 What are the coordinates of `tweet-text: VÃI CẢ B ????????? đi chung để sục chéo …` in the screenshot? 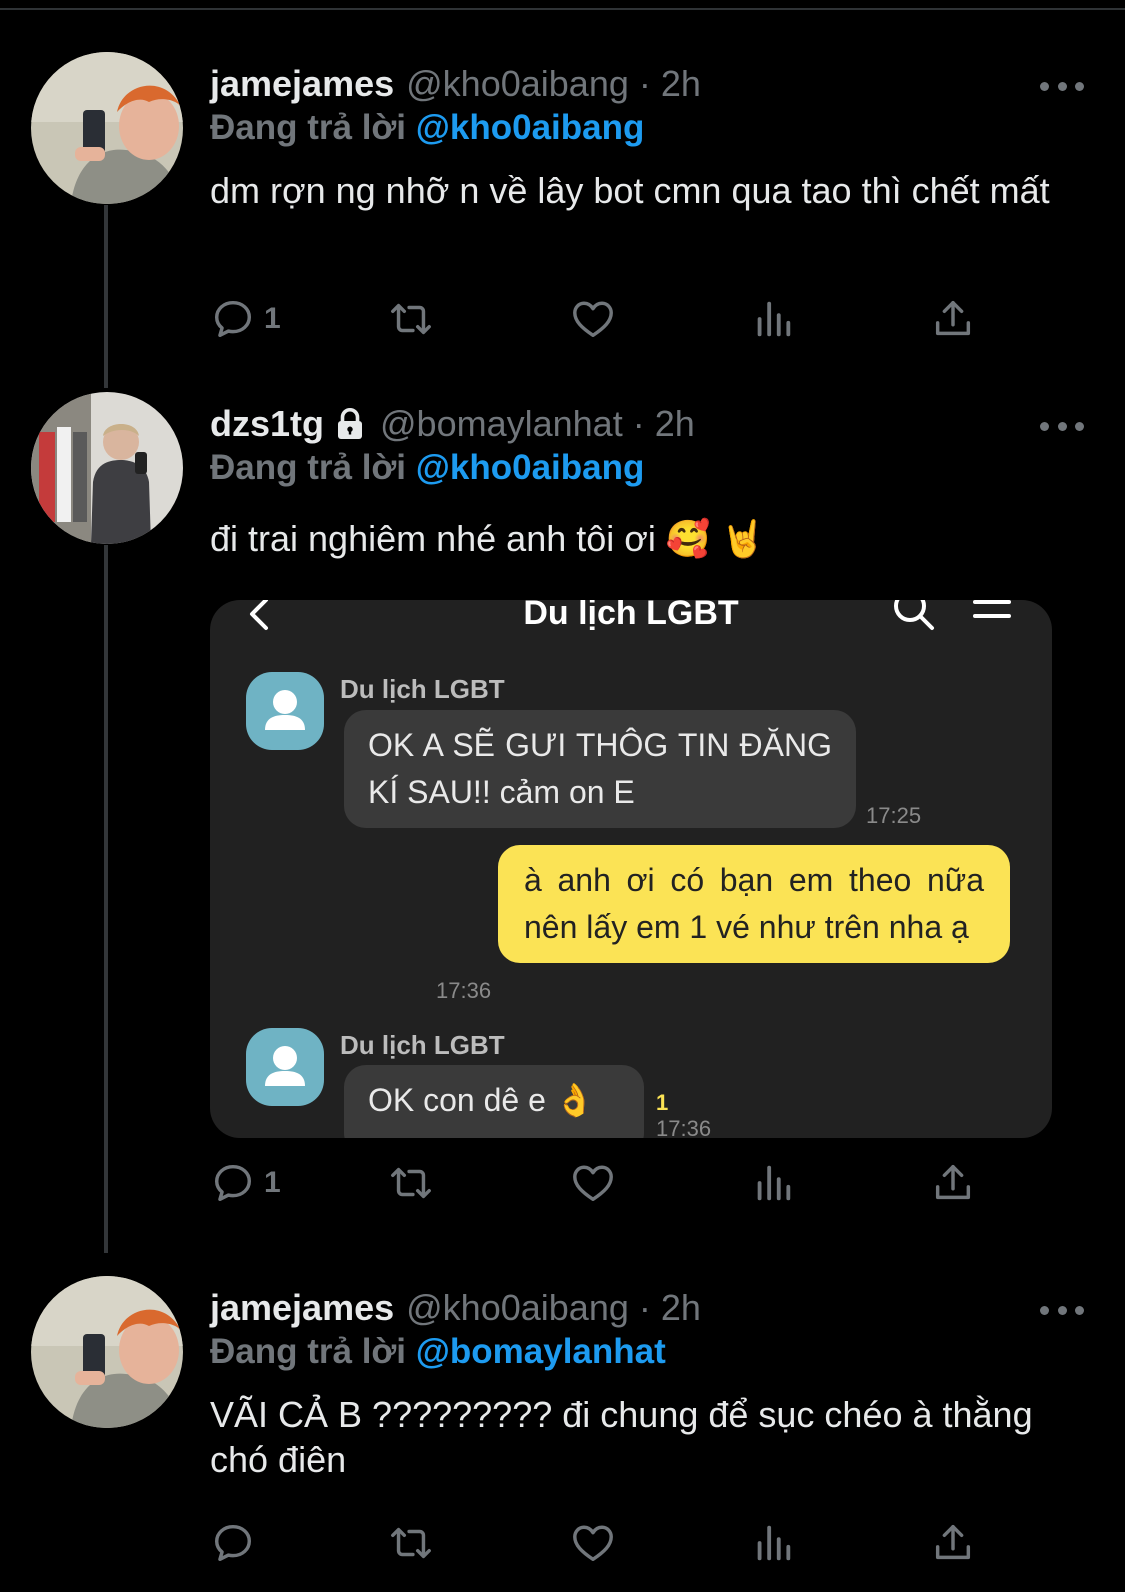 It's located at (621, 1437).